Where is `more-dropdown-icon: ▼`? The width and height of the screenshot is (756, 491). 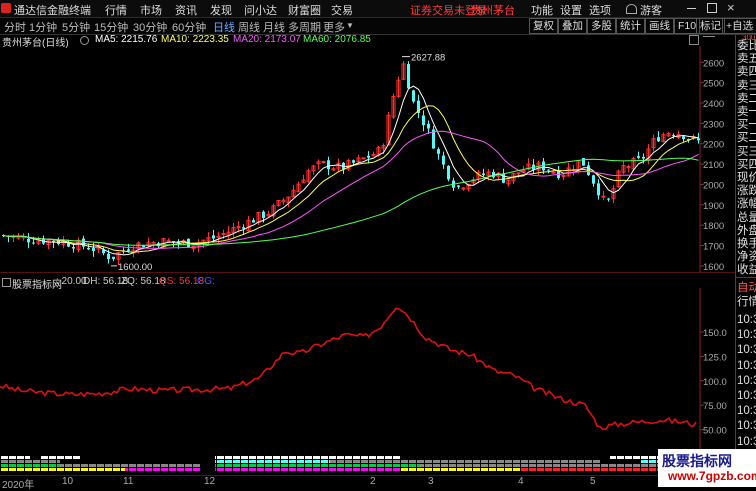 more-dropdown-icon: ▼ is located at coordinates (350, 25).